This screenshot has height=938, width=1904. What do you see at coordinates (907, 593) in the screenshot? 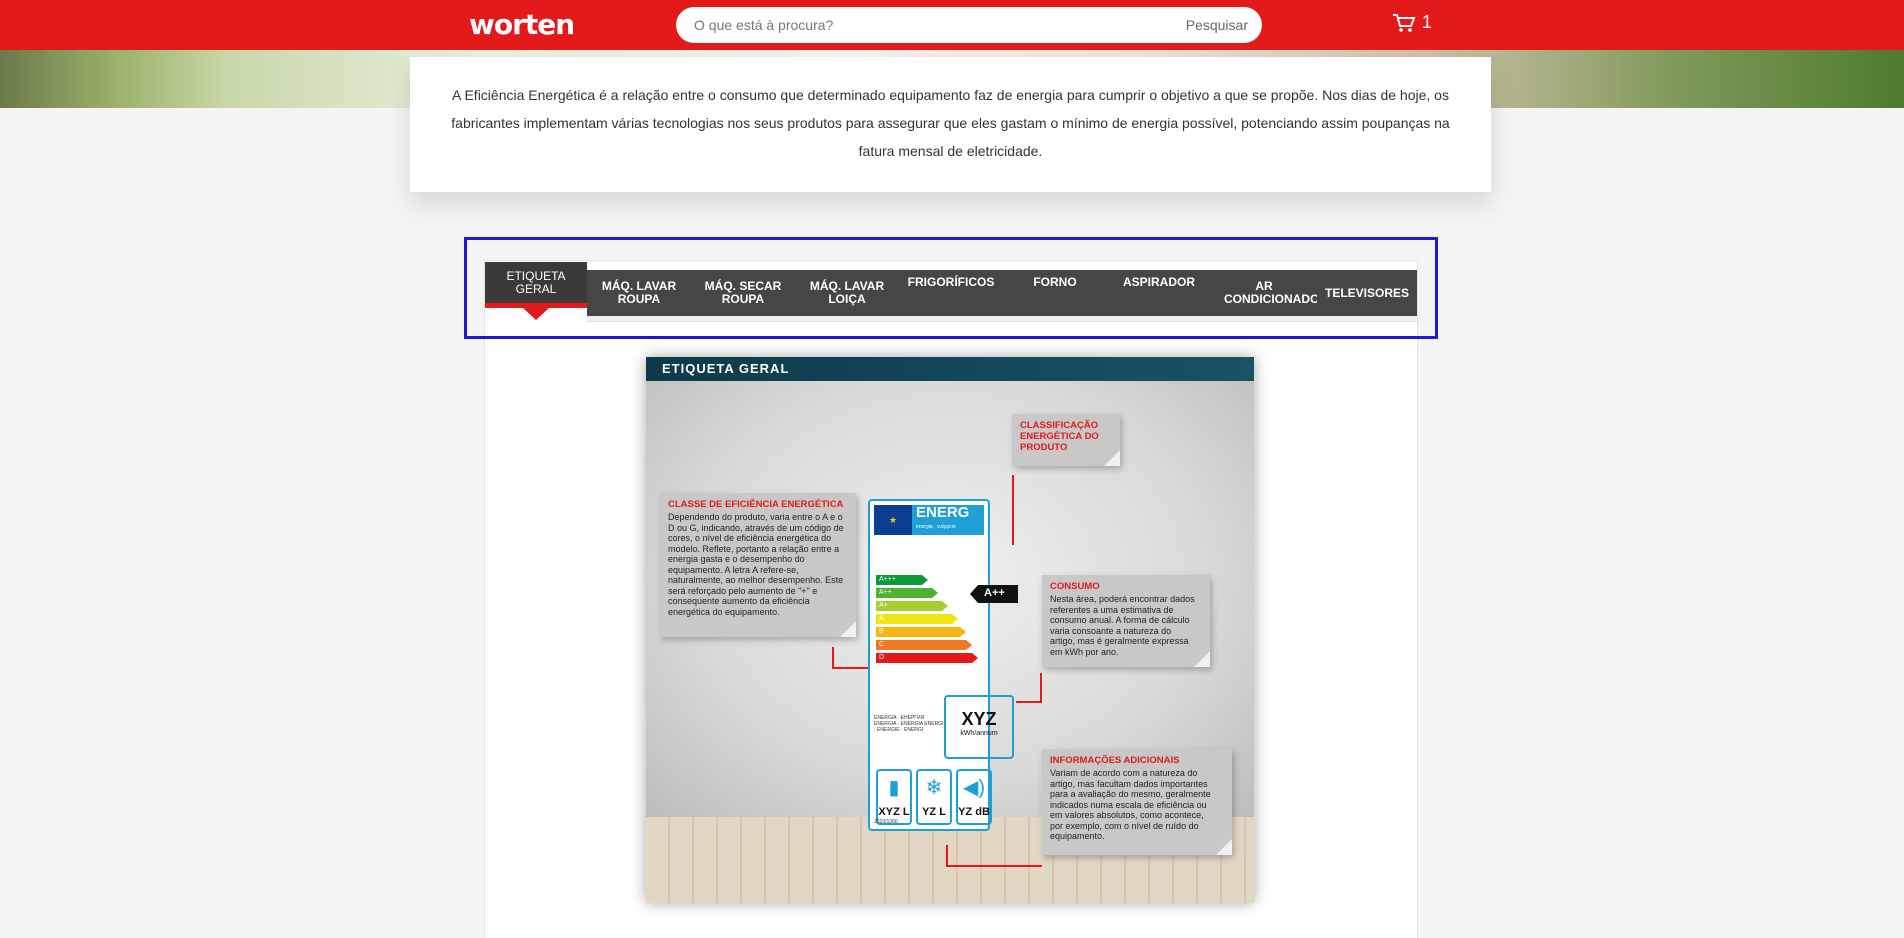
I see `bar-a2: A++` at bounding box center [907, 593].